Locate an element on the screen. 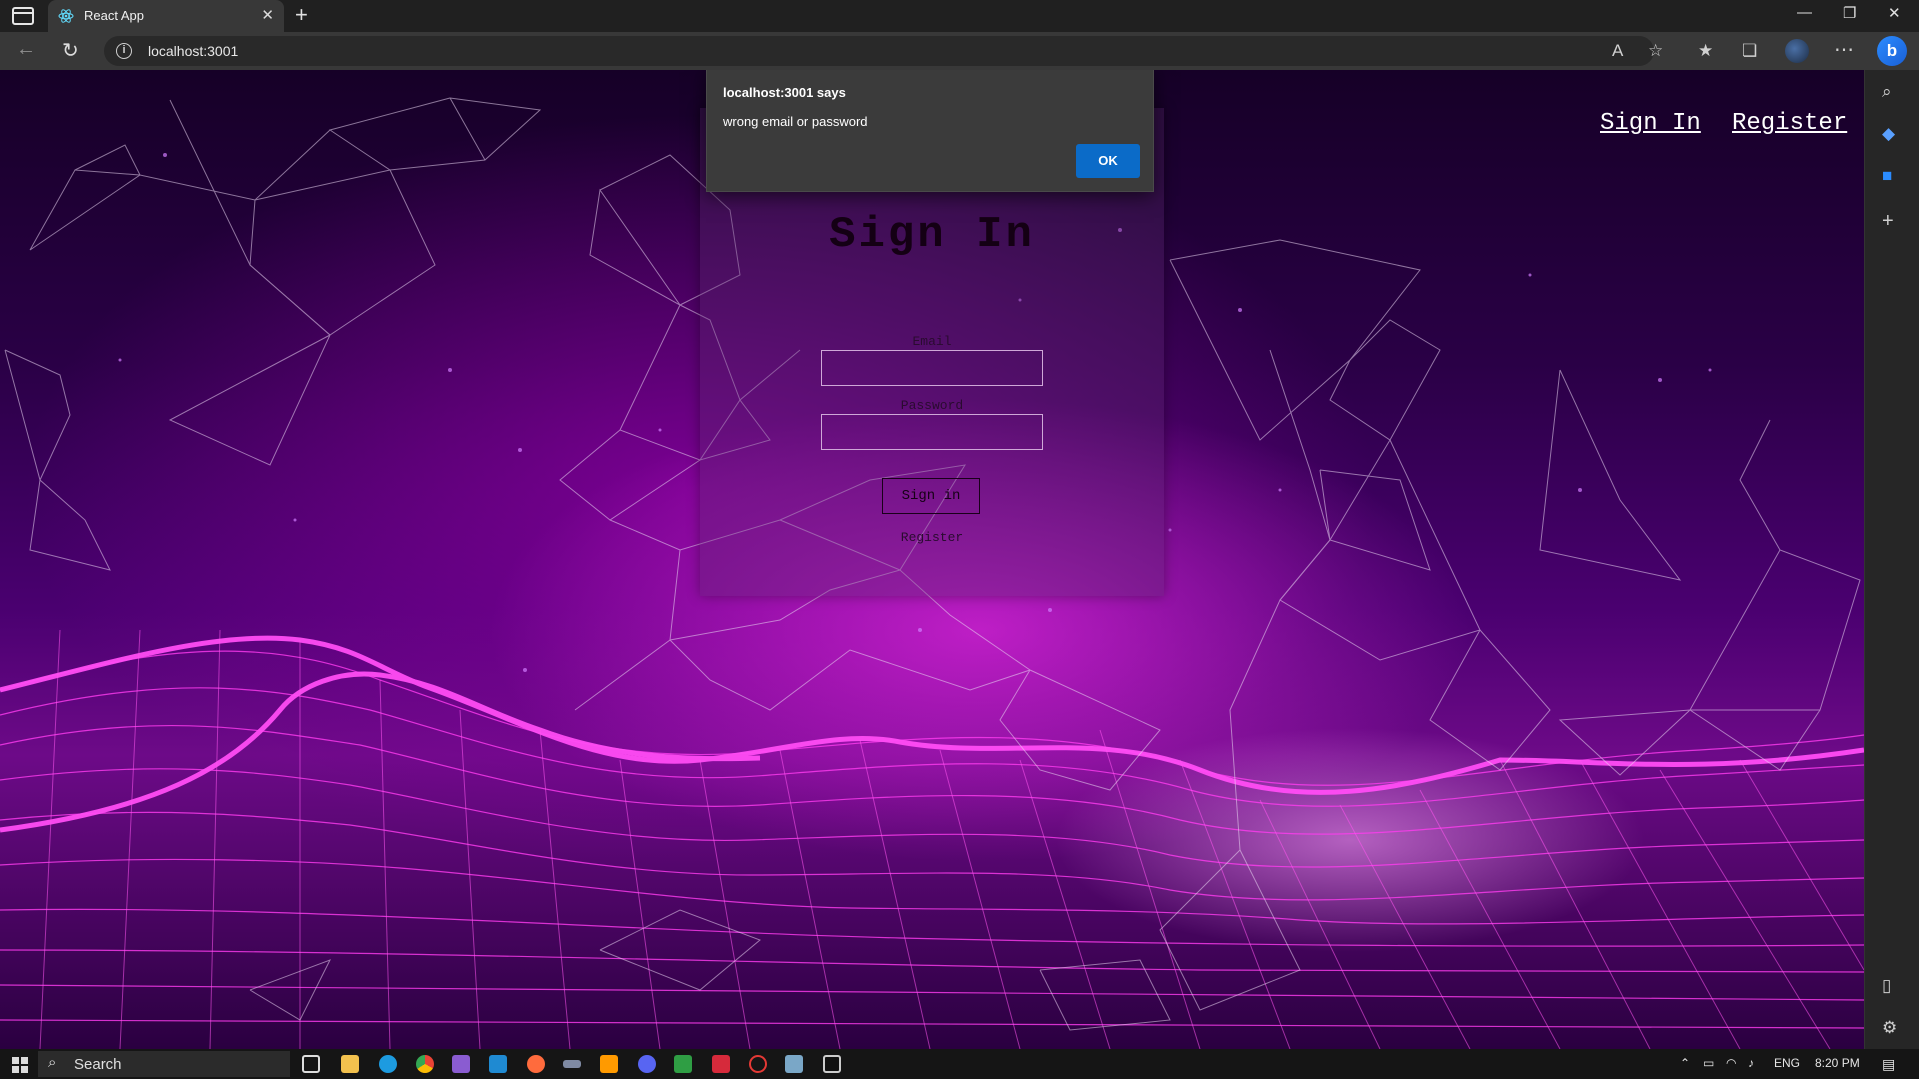 This screenshot has width=1919, height=1079. notifications-icon: ▤ is located at coordinates (1888, 1064).